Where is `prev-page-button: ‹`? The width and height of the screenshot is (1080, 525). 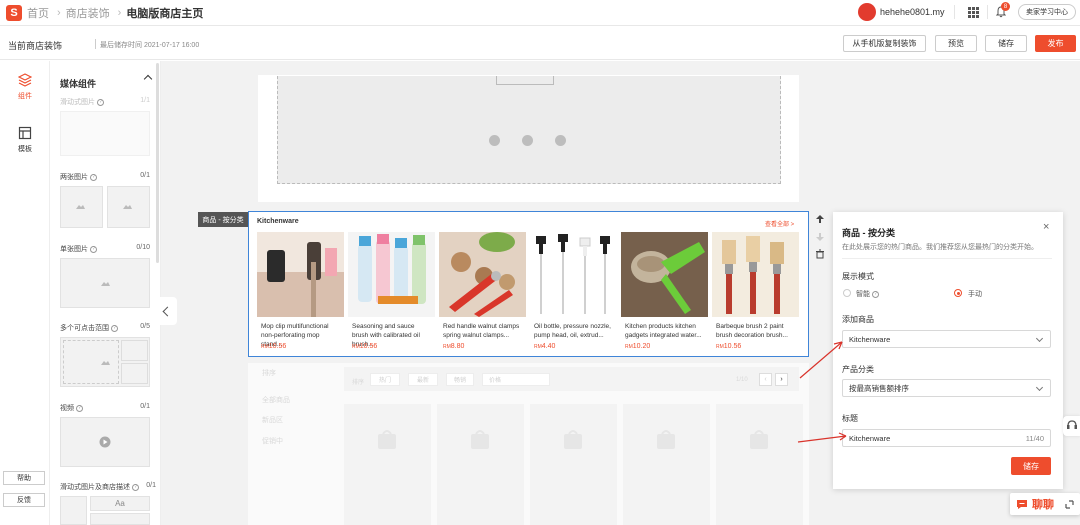 prev-page-button: ‹ is located at coordinates (765, 379).